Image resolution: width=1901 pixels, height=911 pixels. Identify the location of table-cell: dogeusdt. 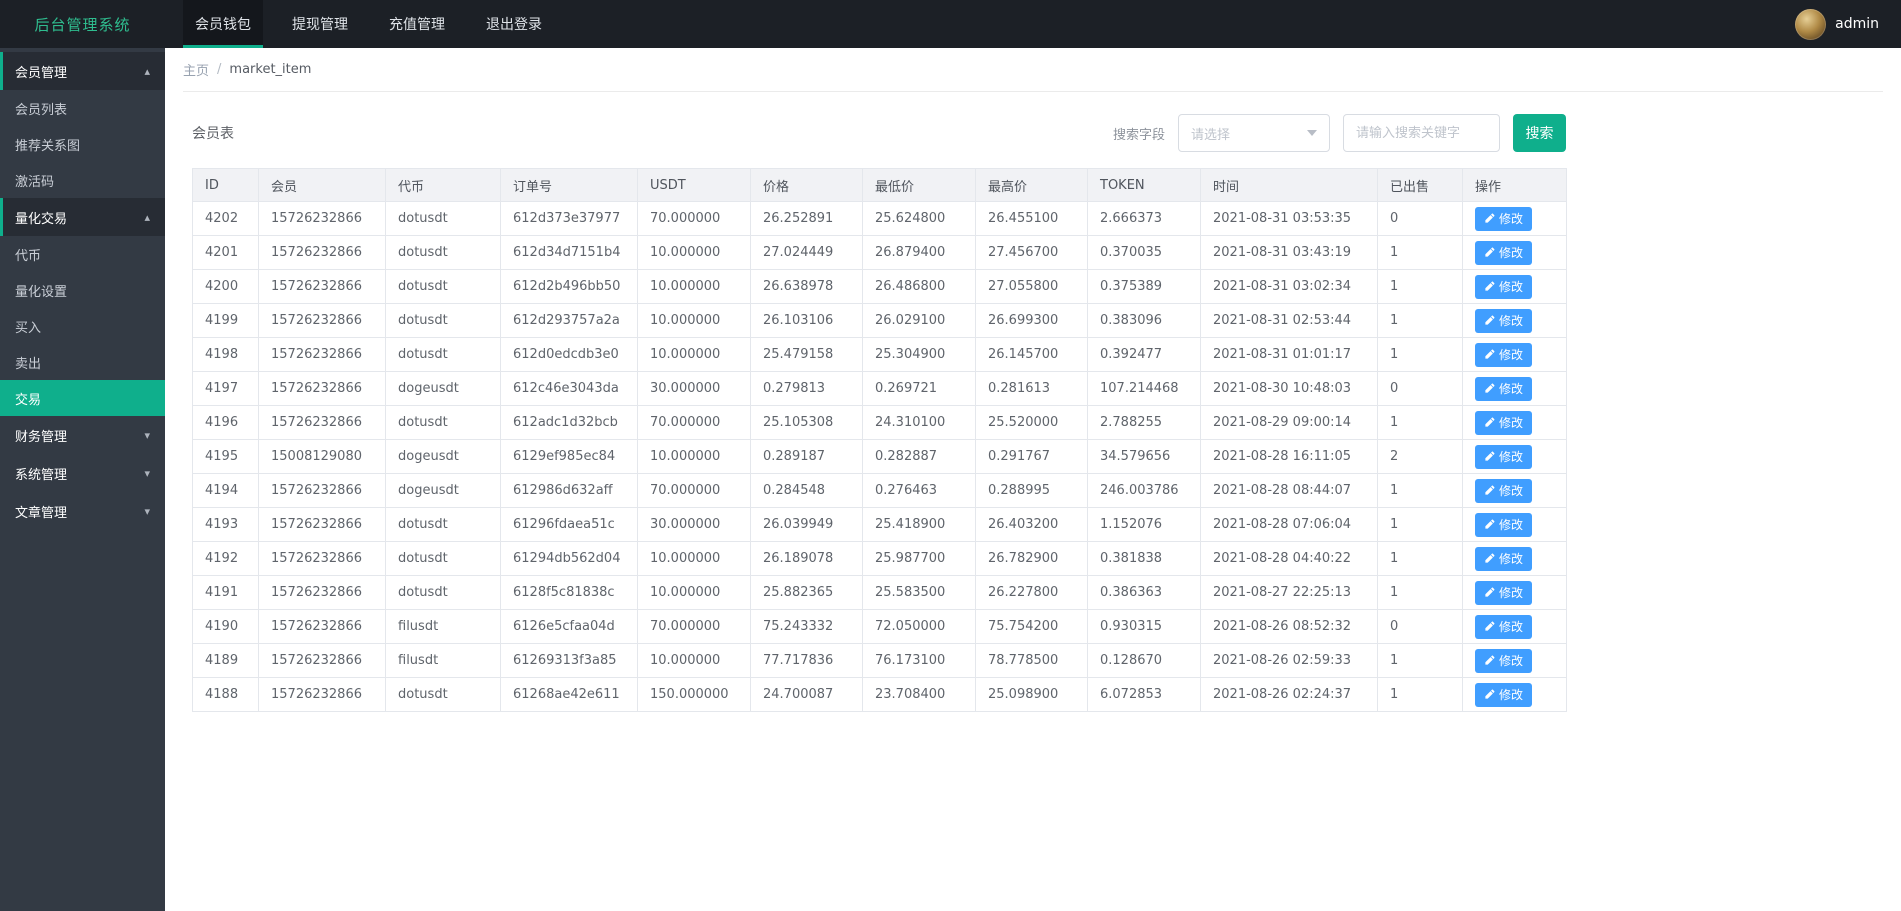
(443, 490).